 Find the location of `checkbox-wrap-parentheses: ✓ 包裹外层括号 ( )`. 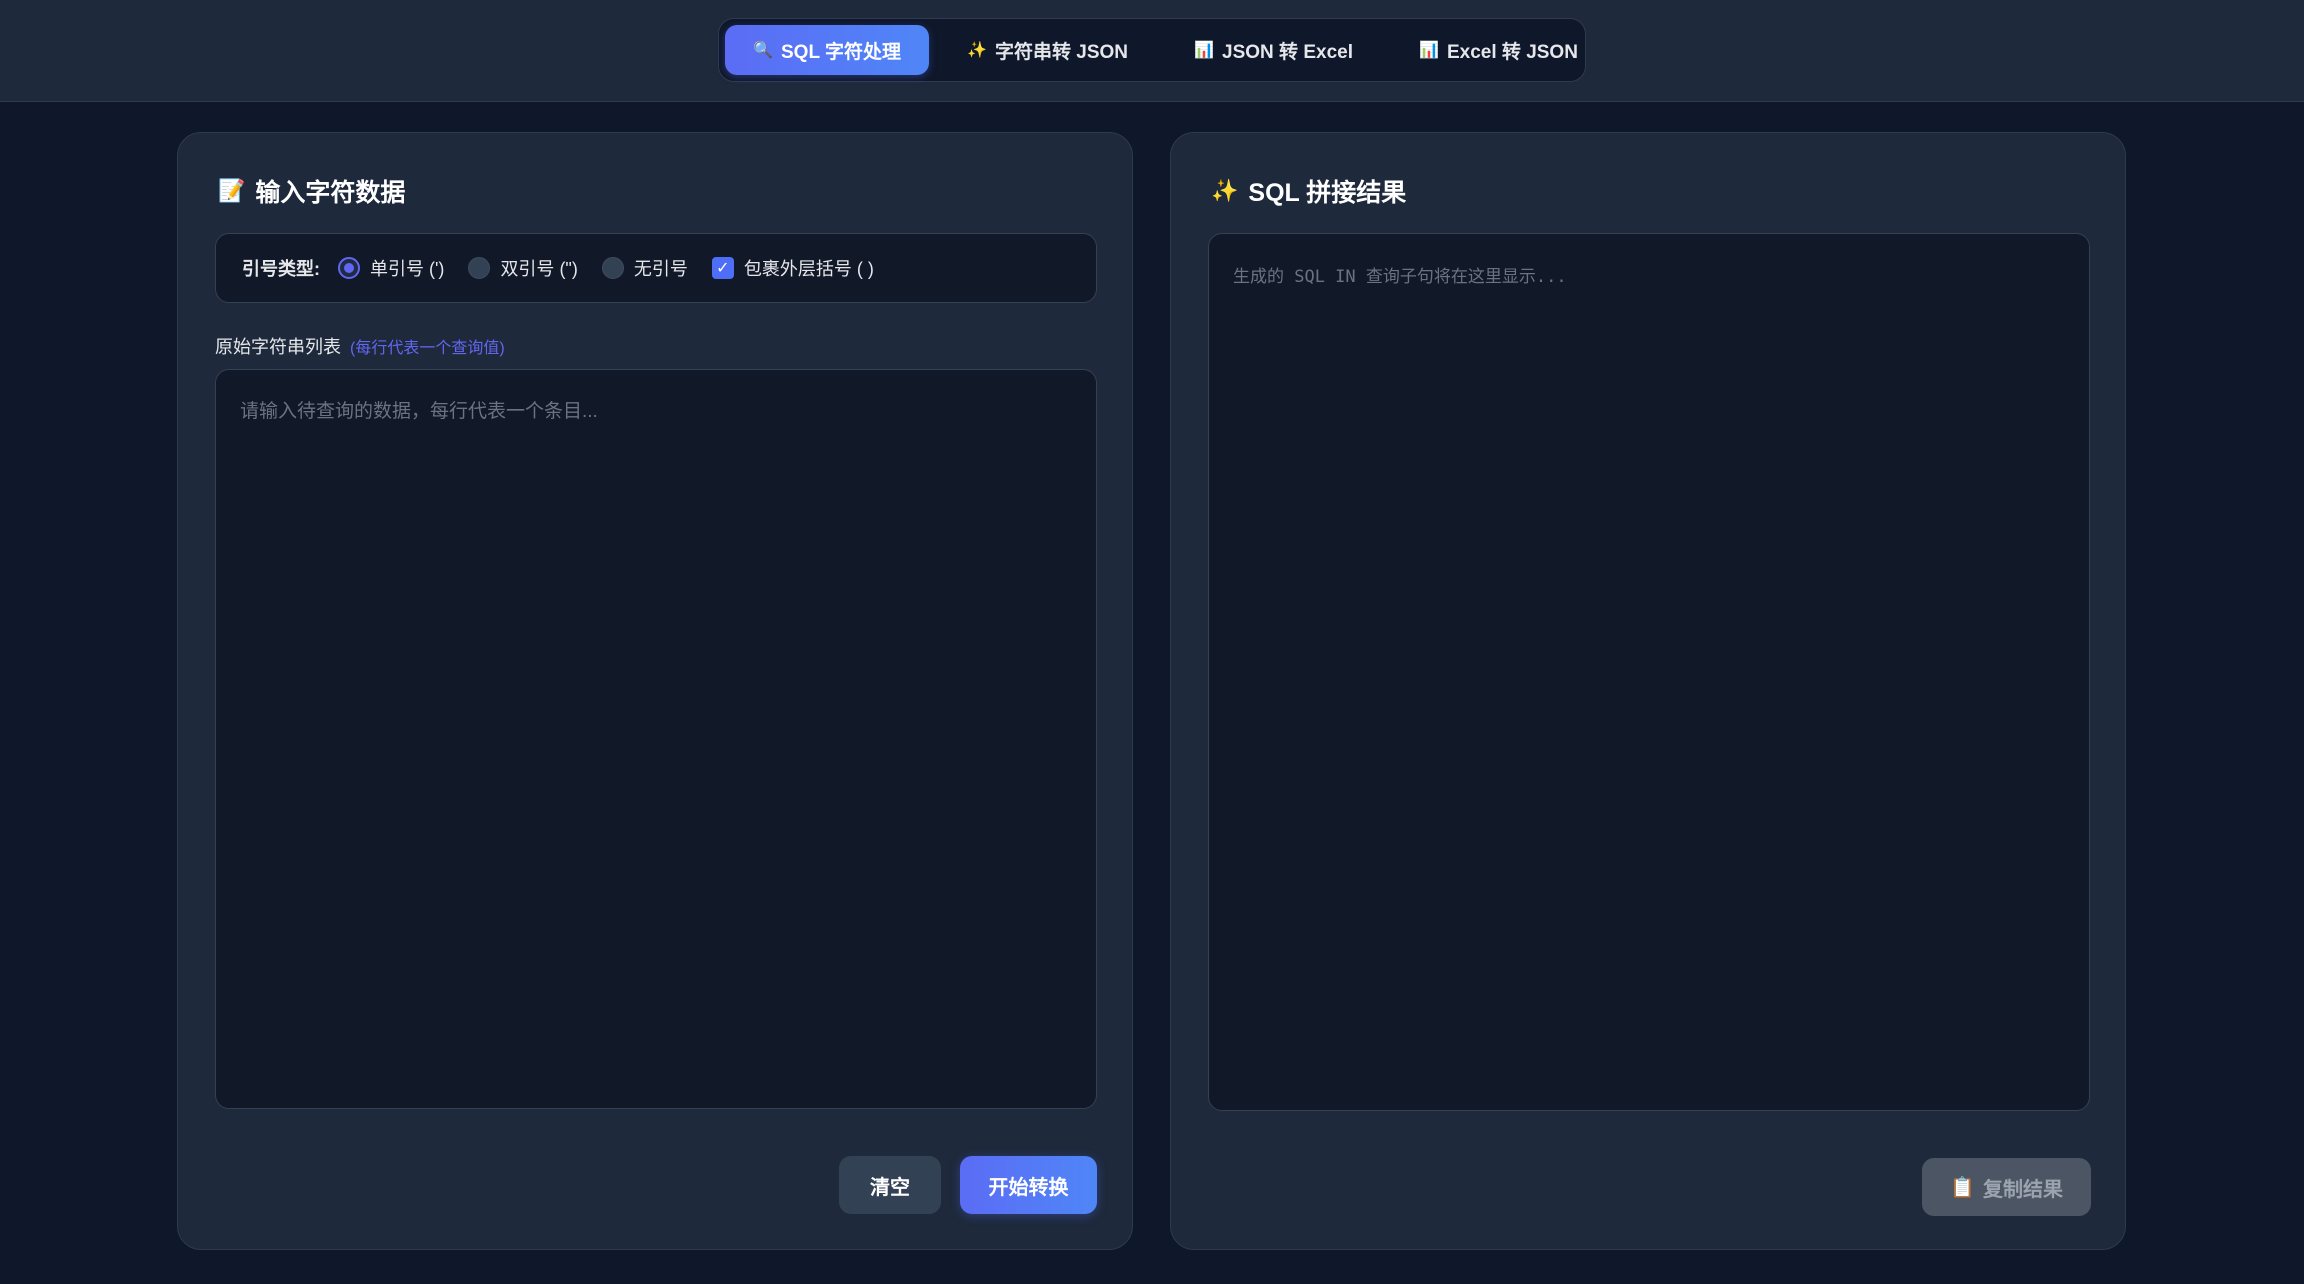

checkbox-wrap-parentheses: ✓ 包裹外层括号 ( ) is located at coordinates (792, 268).